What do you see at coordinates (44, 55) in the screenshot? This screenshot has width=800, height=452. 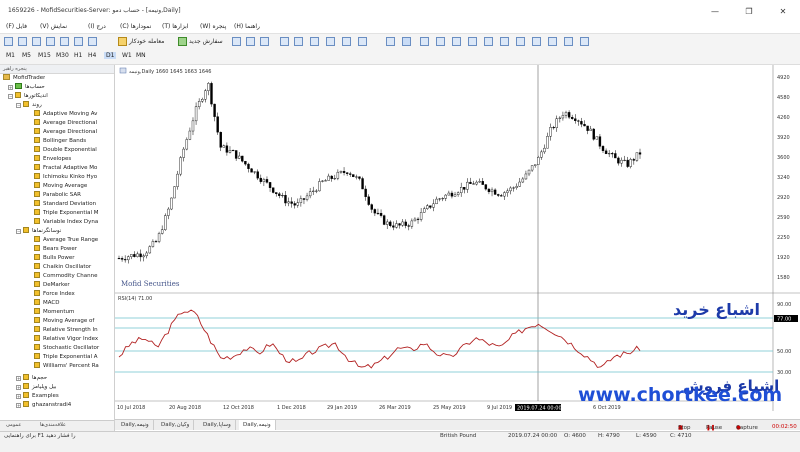 I see `timeframe-m15: M15` at bounding box center [44, 55].